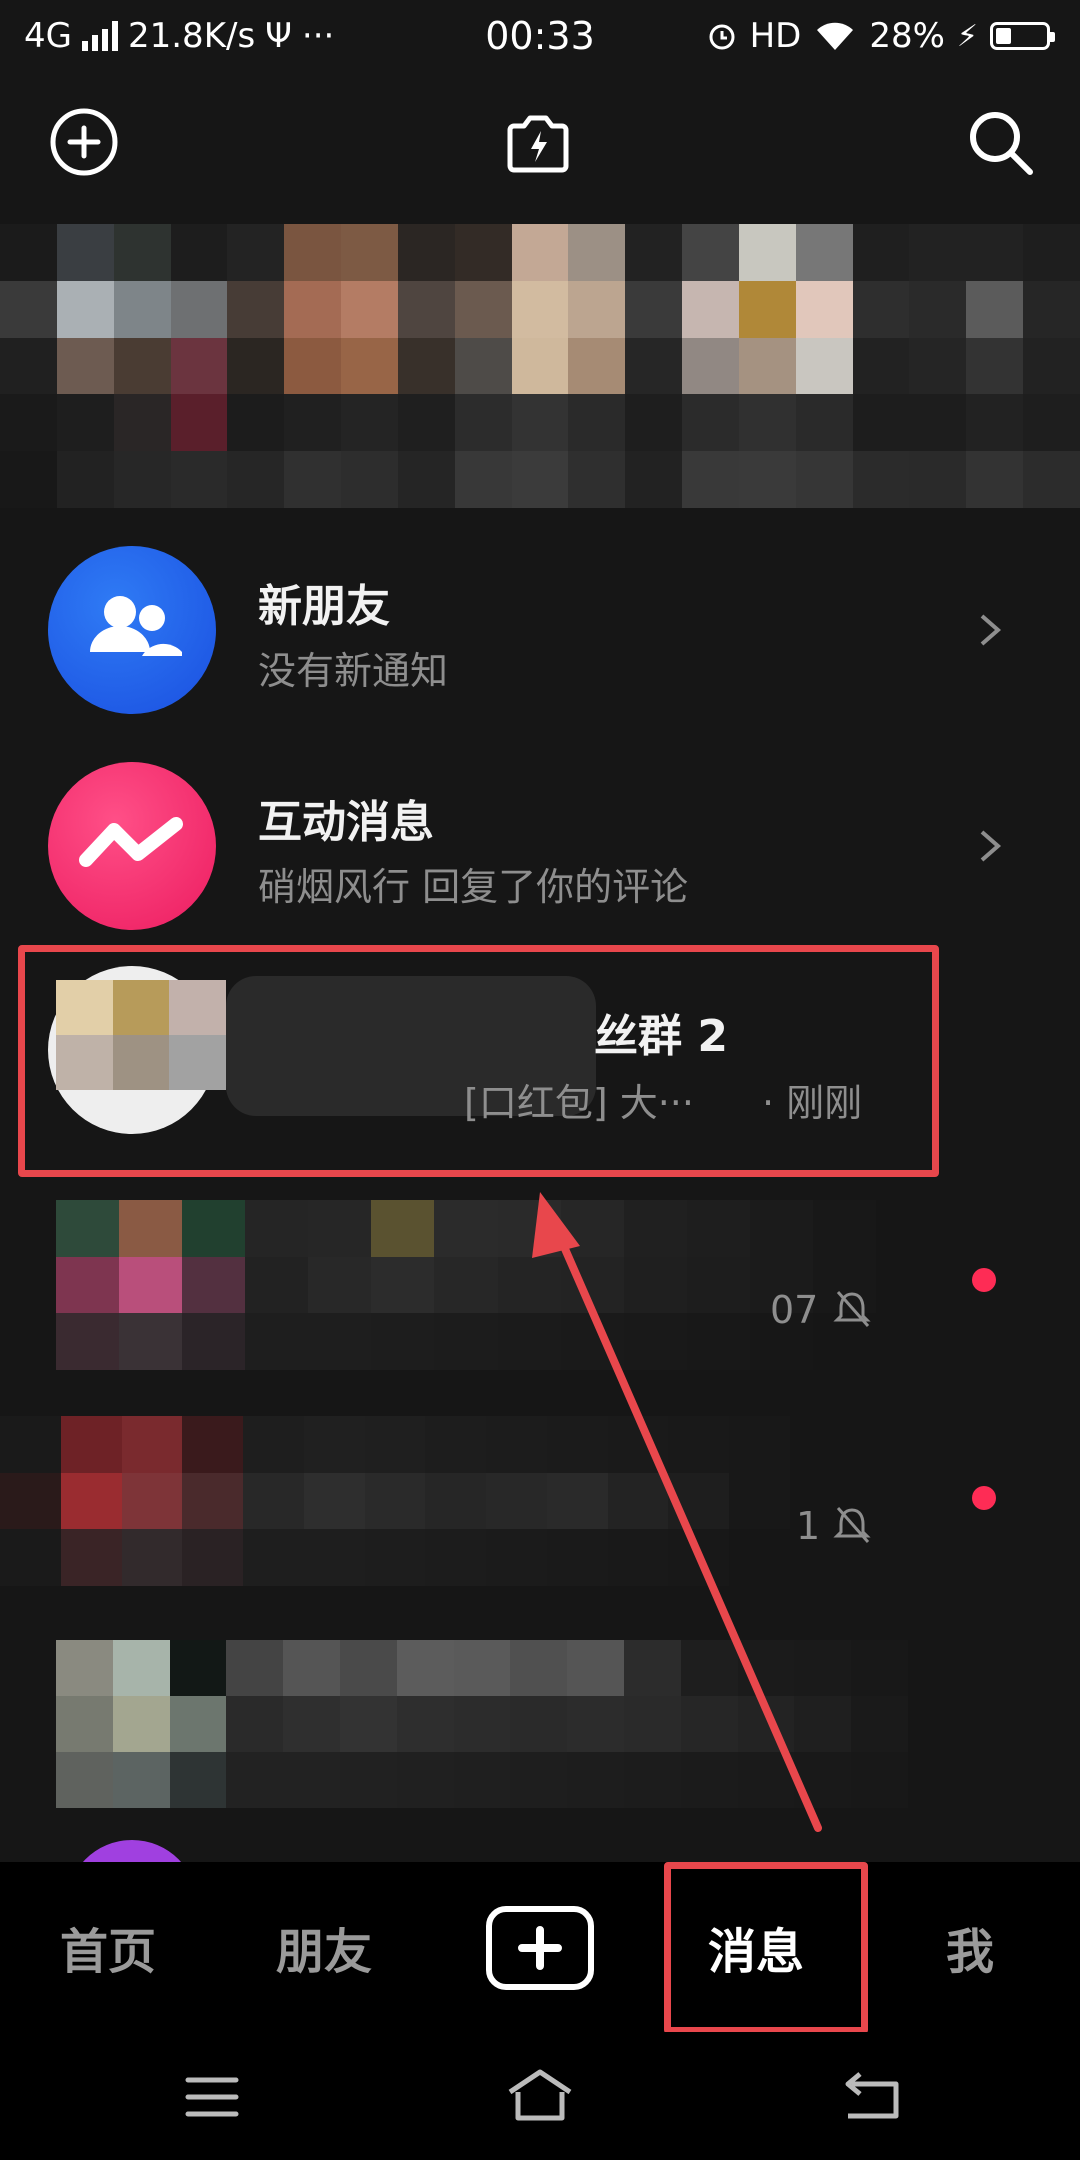  Describe the element at coordinates (324, 1947) in the screenshot. I see `tab-friends: 朋友` at that location.